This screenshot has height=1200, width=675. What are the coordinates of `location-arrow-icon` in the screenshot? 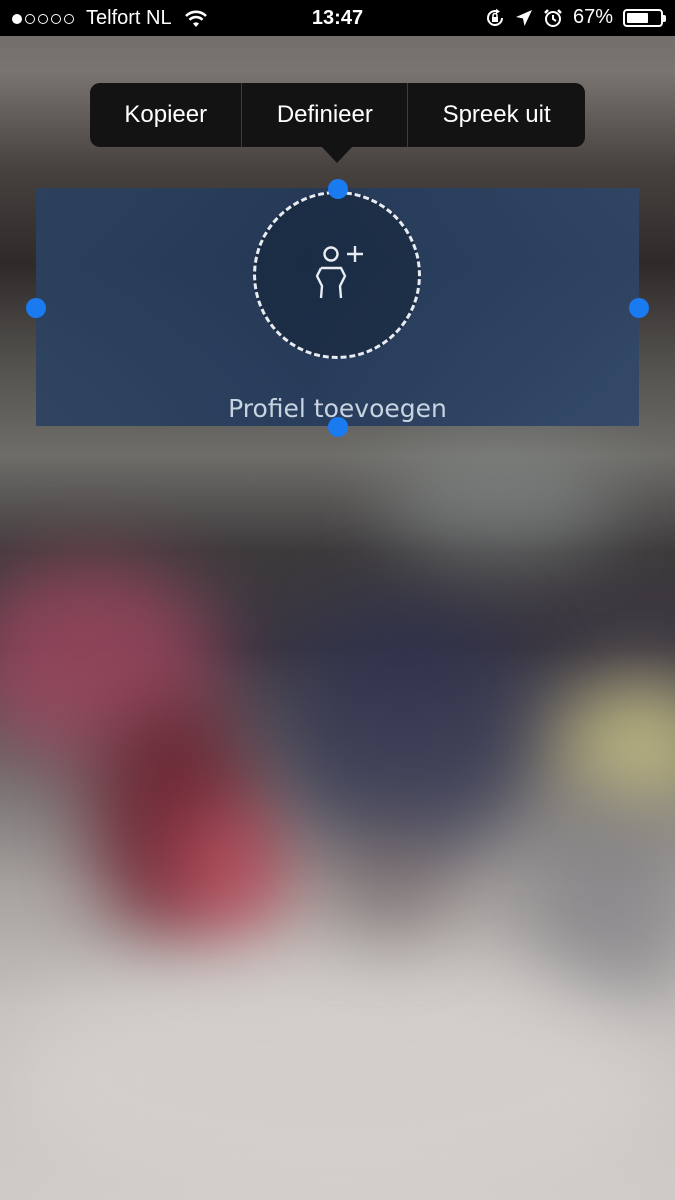 It's located at (523, 17).